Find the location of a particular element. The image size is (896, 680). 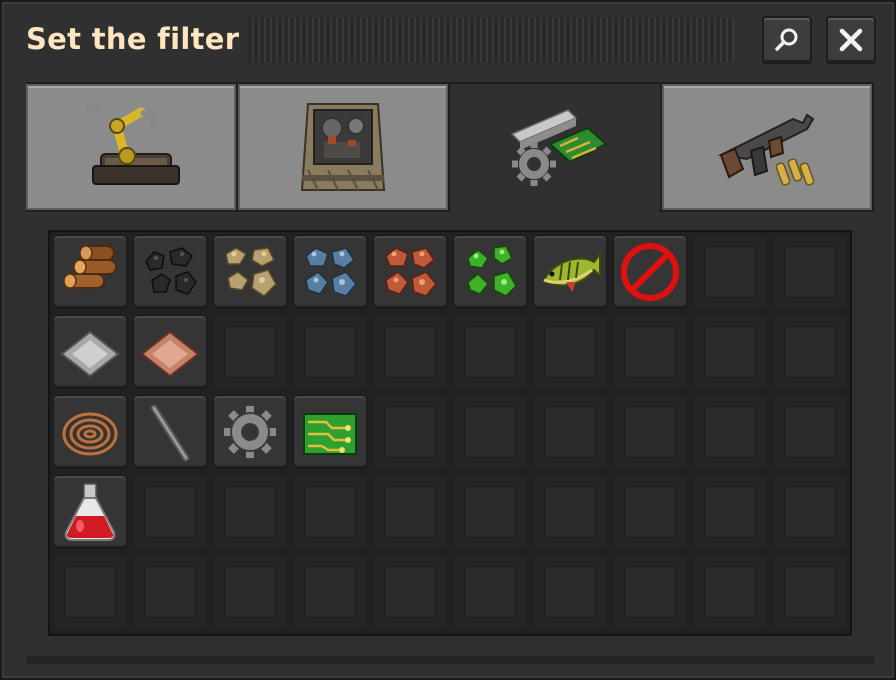

tab-combat is located at coordinates (767, 147).